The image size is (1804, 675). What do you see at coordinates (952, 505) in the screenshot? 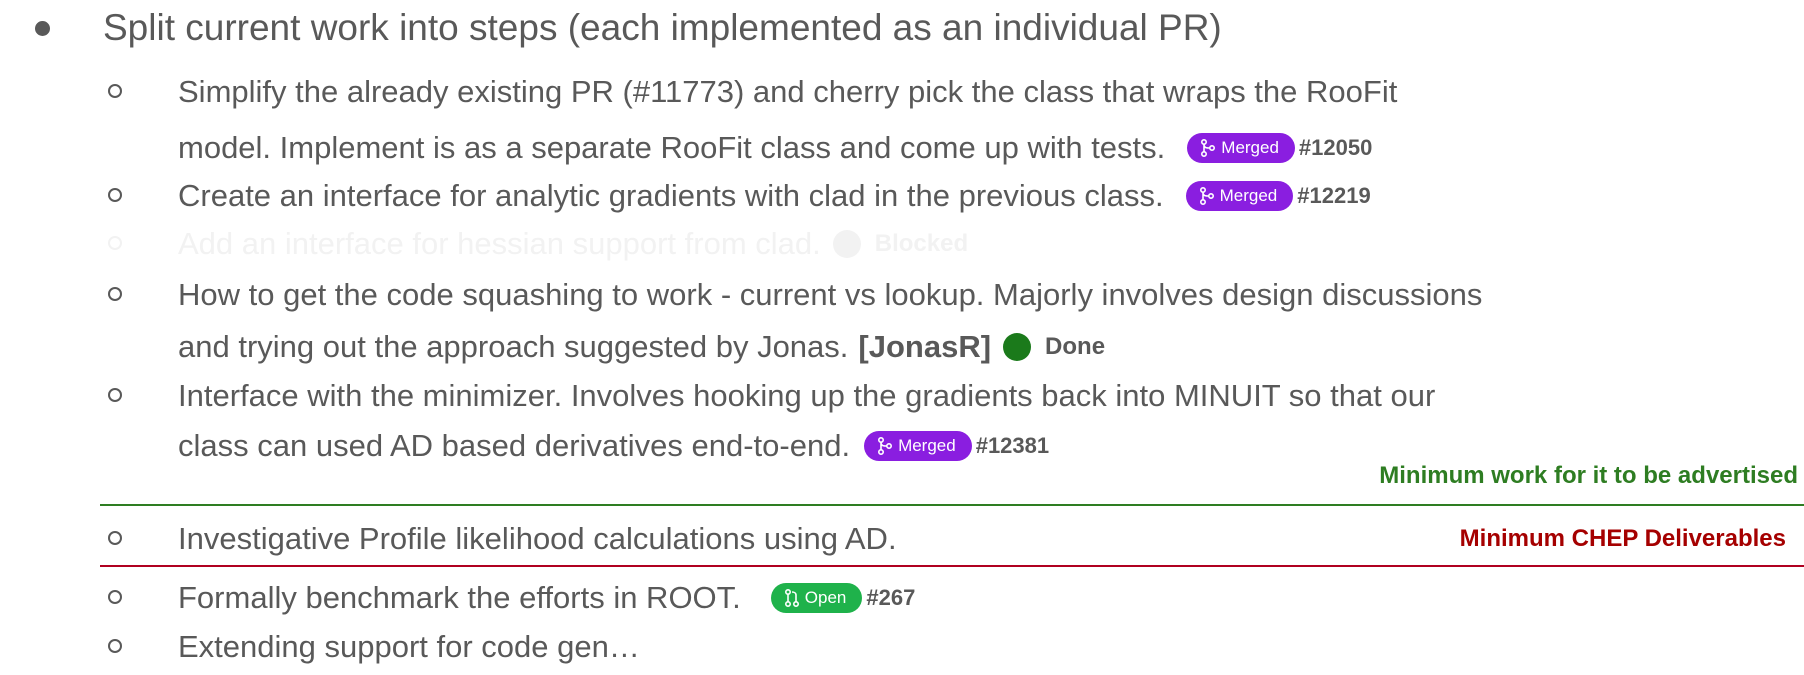
I see `advertised-divider` at bounding box center [952, 505].